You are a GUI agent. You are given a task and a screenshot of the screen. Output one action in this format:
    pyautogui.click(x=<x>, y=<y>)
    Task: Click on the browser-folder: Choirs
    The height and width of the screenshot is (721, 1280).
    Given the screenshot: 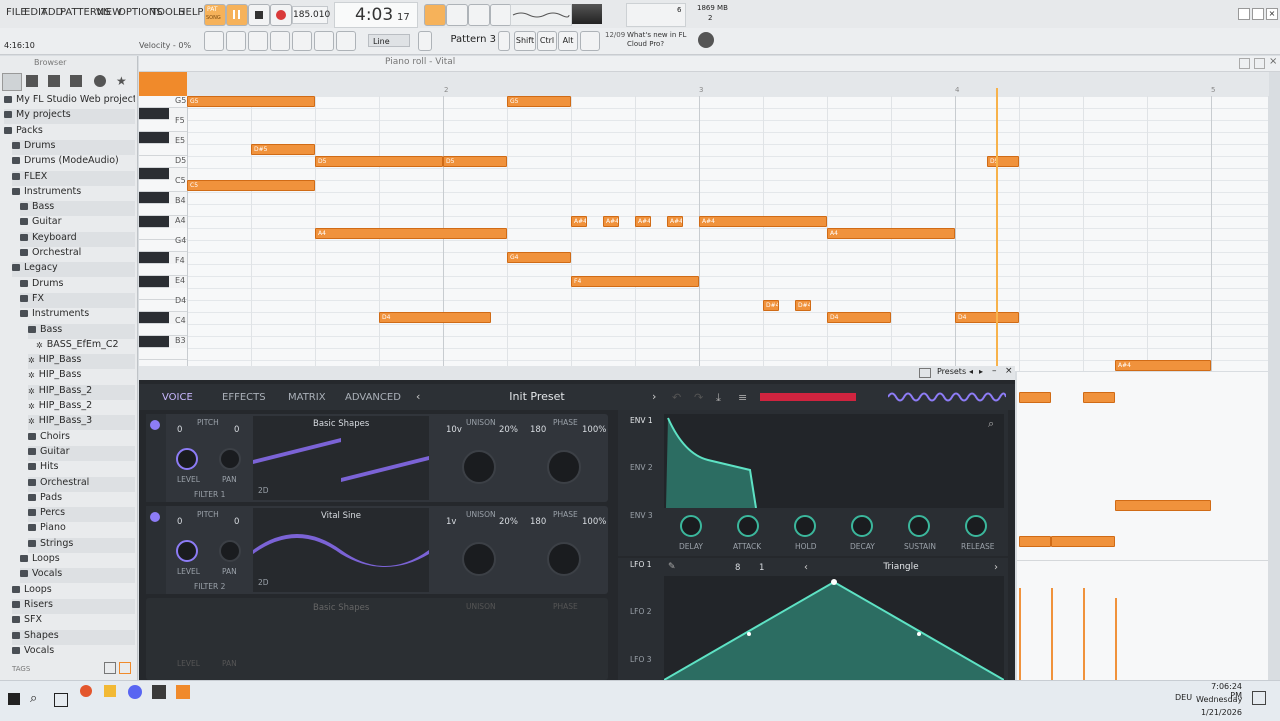 What is the action you would take?
    pyautogui.click(x=81, y=438)
    